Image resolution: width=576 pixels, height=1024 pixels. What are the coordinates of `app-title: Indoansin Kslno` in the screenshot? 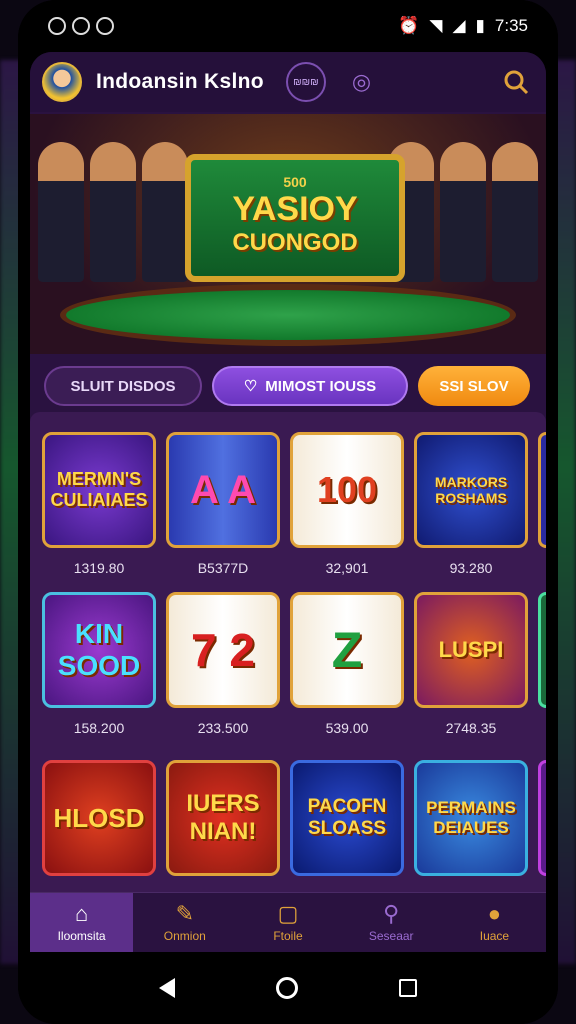 It's located at (180, 81).